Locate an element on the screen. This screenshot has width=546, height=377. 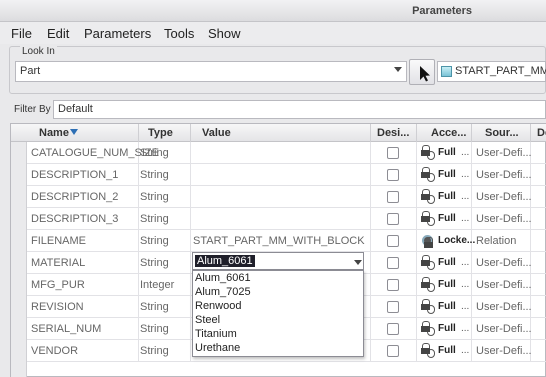
filter-label: Filter By is located at coordinates (32, 109).